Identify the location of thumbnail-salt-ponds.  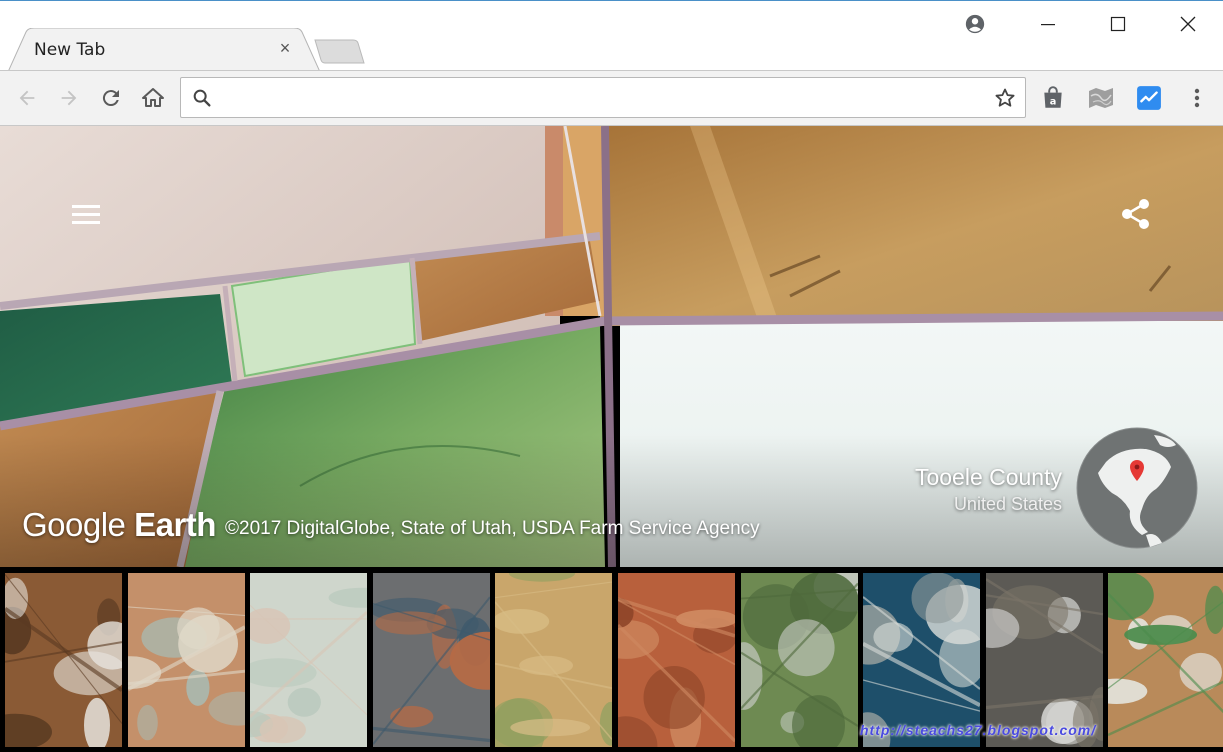
(308, 660).